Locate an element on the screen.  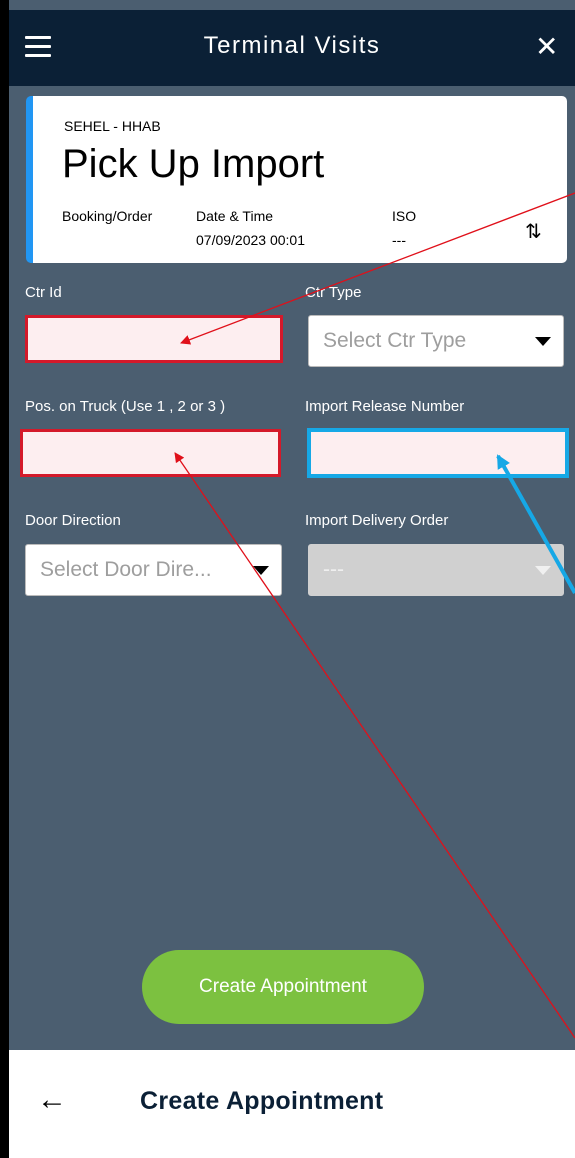
ctr-type-label: Ctr Type is located at coordinates (333, 292).